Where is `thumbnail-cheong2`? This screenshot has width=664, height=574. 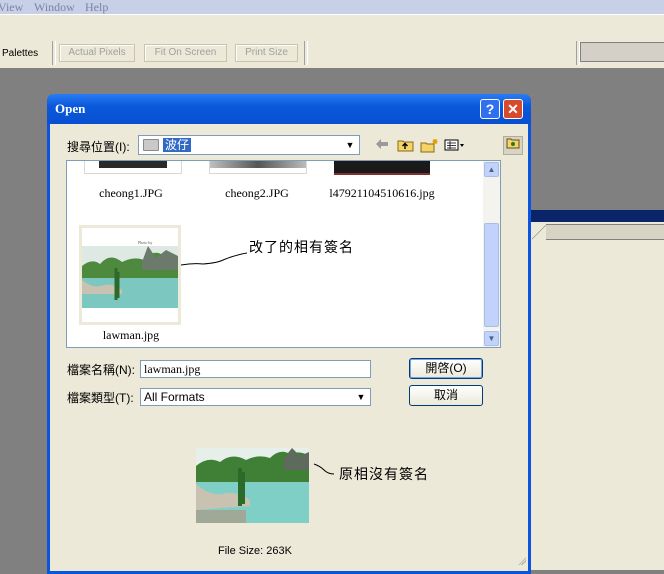 thumbnail-cheong2 is located at coordinates (258, 167).